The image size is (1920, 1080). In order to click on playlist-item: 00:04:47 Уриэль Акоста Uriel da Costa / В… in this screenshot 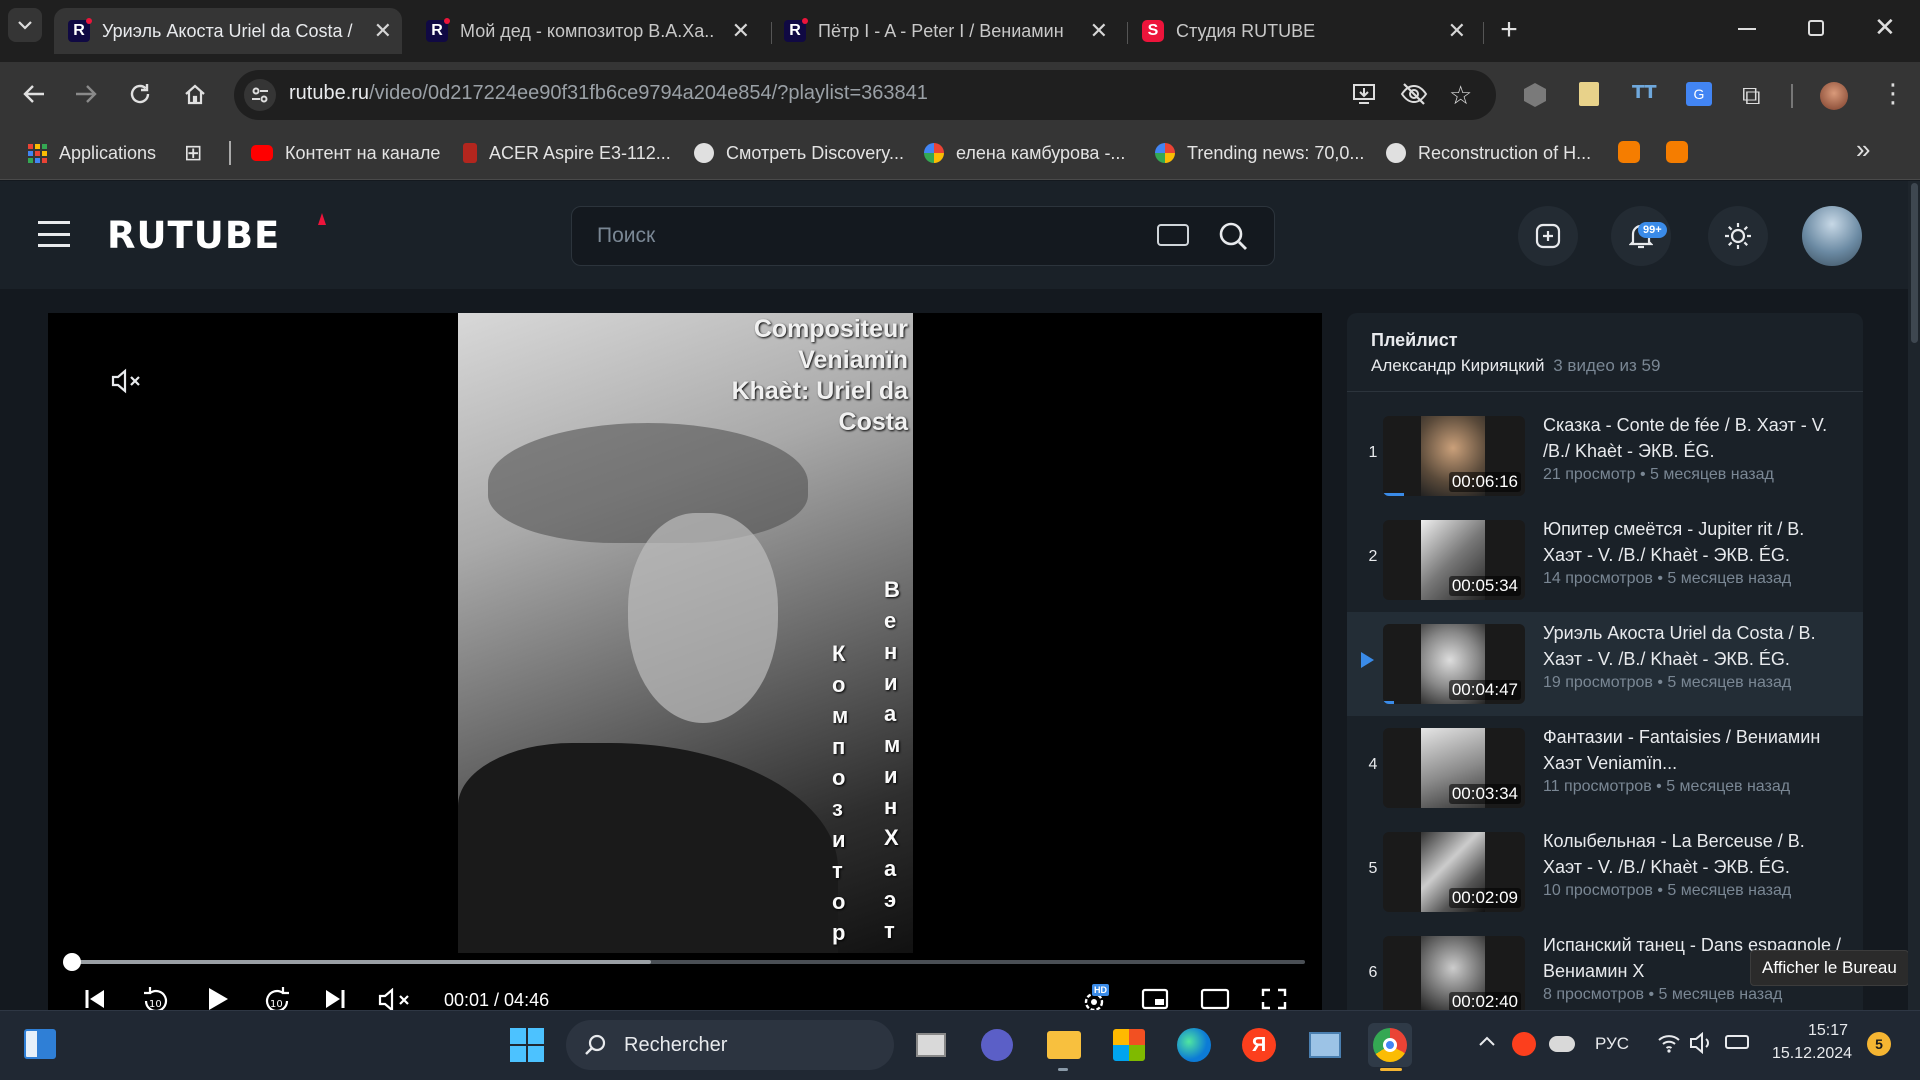, I will do `click(1605, 664)`.